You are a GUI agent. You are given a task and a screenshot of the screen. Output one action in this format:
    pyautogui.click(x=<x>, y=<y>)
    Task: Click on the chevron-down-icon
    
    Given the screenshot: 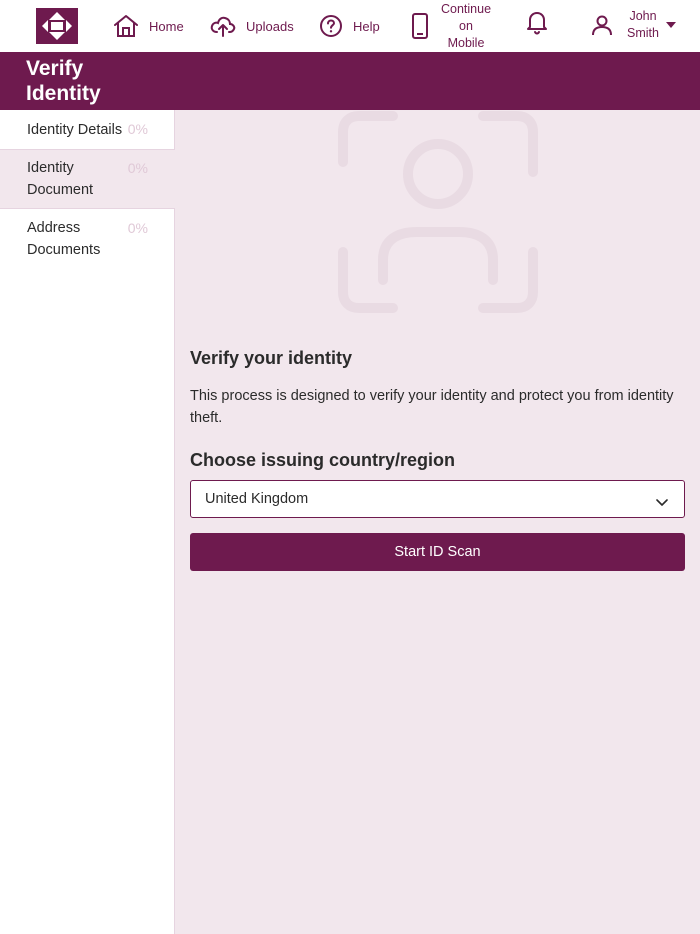 What is the action you would take?
    pyautogui.click(x=662, y=503)
    